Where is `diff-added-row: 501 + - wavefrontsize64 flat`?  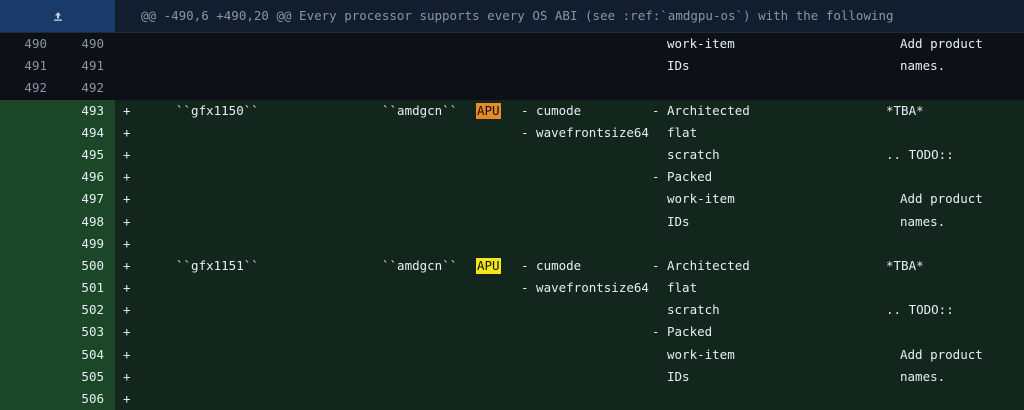
diff-added-row: 501 + - wavefrontsize64 flat is located at coordinates (512, 288).